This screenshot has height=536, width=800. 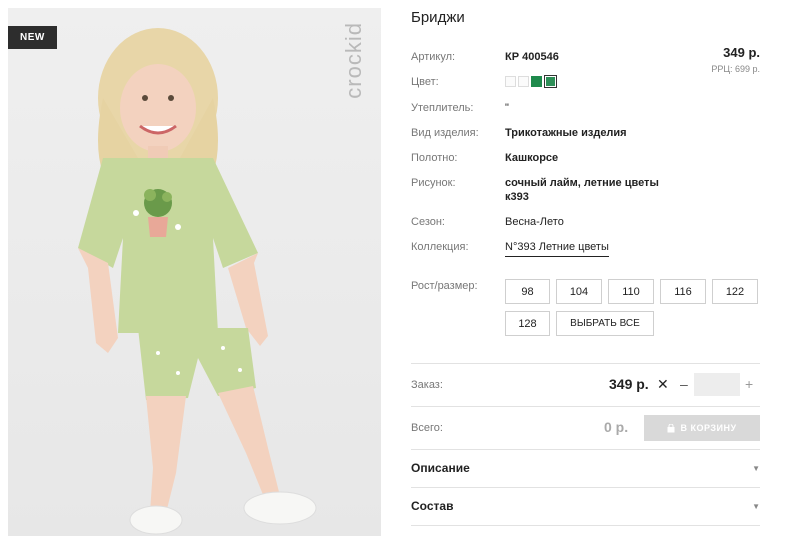 What do you see at coordinates (507, 108) in the screenshot?
I see `value-insulation: "` at bounding box center [507, 108].